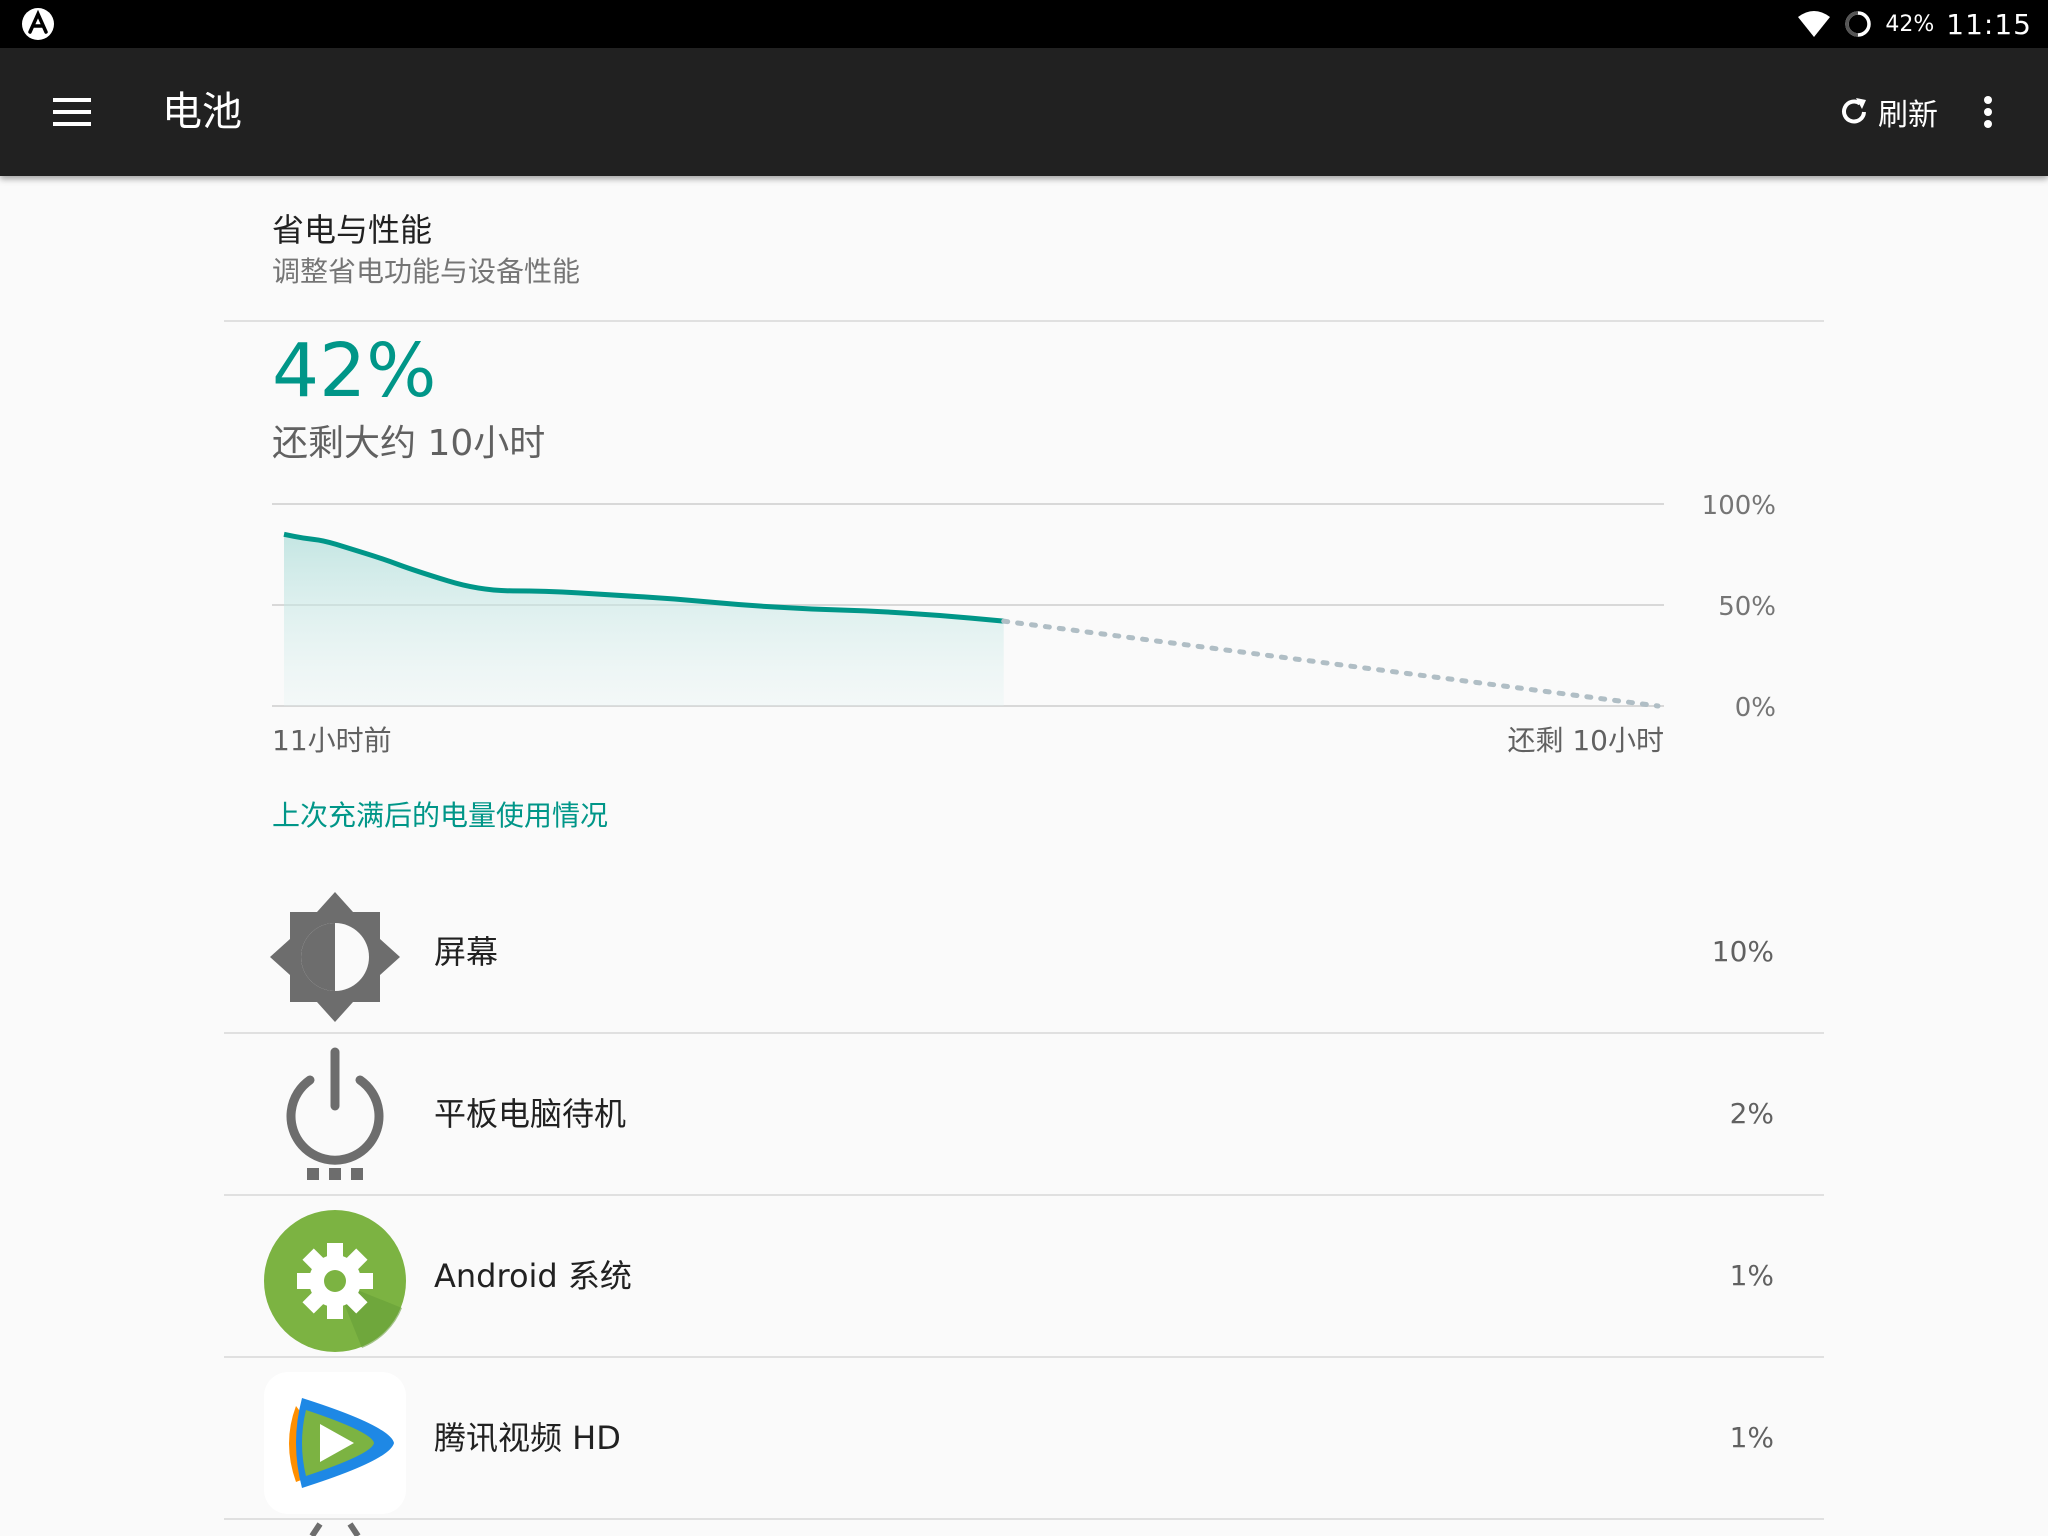 This screenshot has height=1536, width=2048. What do you see at coordinates (409, 443) in the screenshot?
I see `battery-remaining: 还剩大约 10小时` at bounding box center [409, 443].